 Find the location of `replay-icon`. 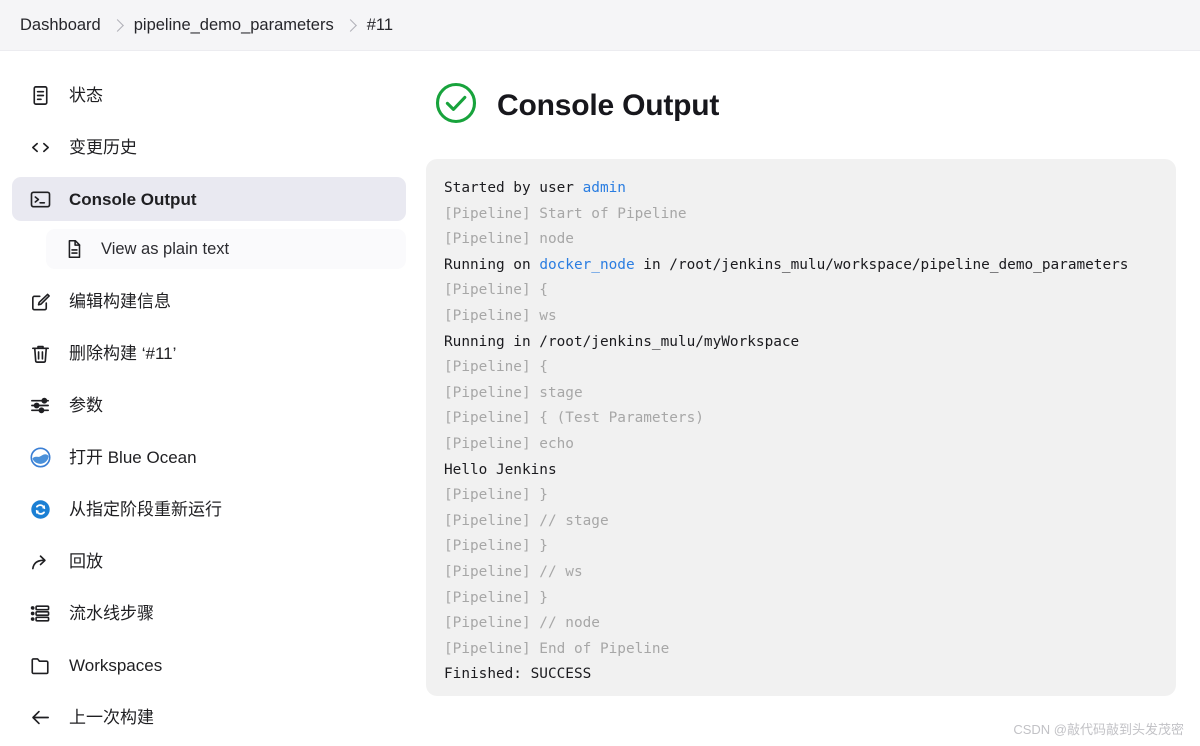

replay-icon is located at coordinates (40, 561).